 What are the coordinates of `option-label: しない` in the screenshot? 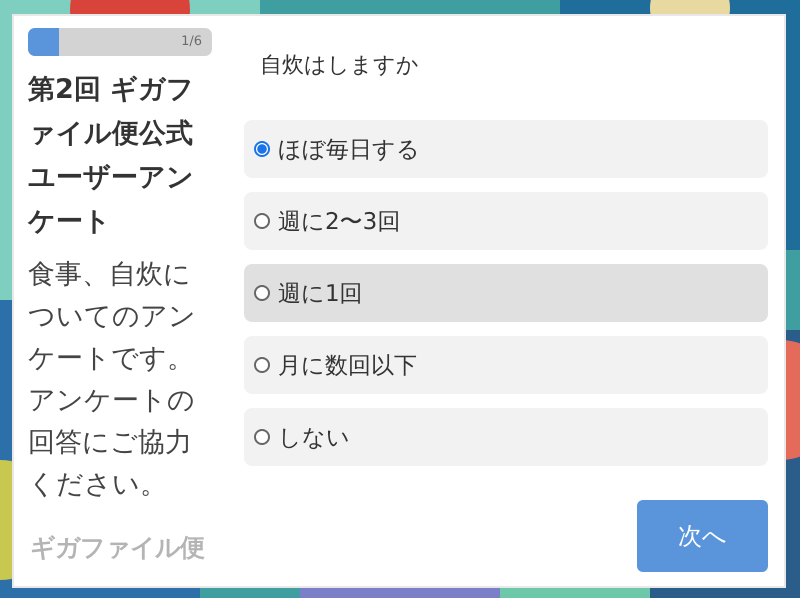 It's located at (314, 438).